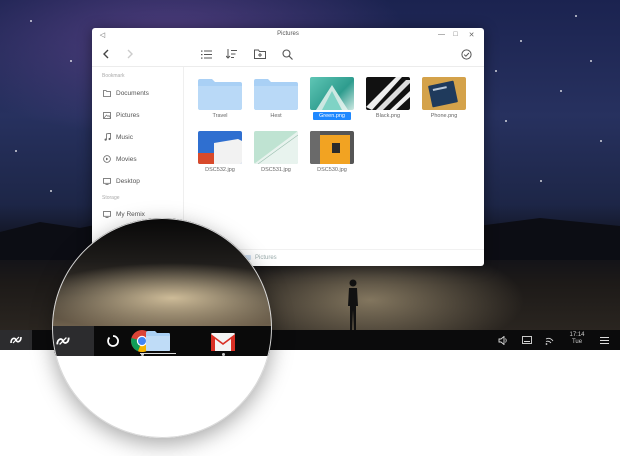  What do you see at coordinates (220, 116) in the screenshot?
I see `file-name: Travel` at bounding box center [220, 116].